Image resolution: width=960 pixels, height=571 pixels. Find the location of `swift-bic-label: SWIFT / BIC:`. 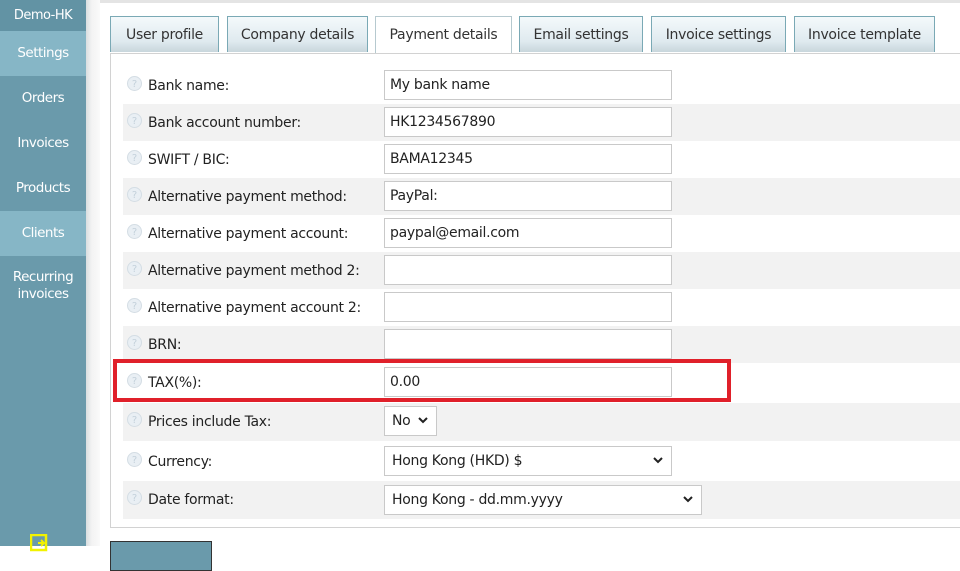

swift-bic-label: SWIFT / BIC: is located at coordinates (189, 160).